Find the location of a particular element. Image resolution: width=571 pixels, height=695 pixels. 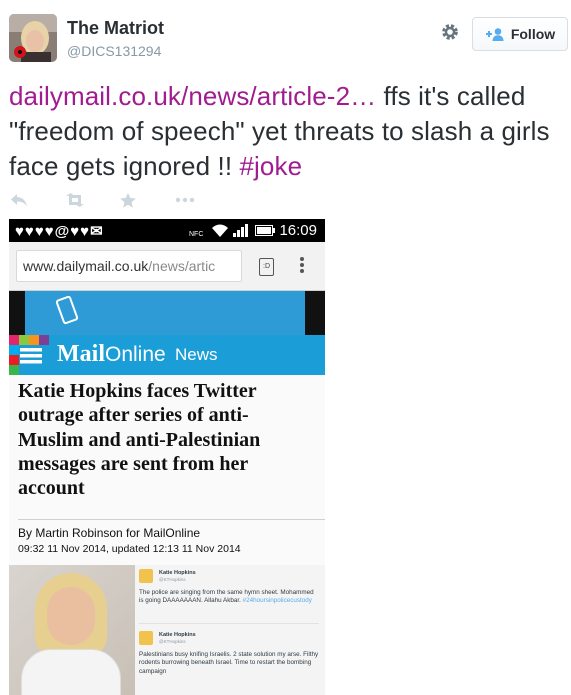

reply-icon is located at coordinates (37, 200).